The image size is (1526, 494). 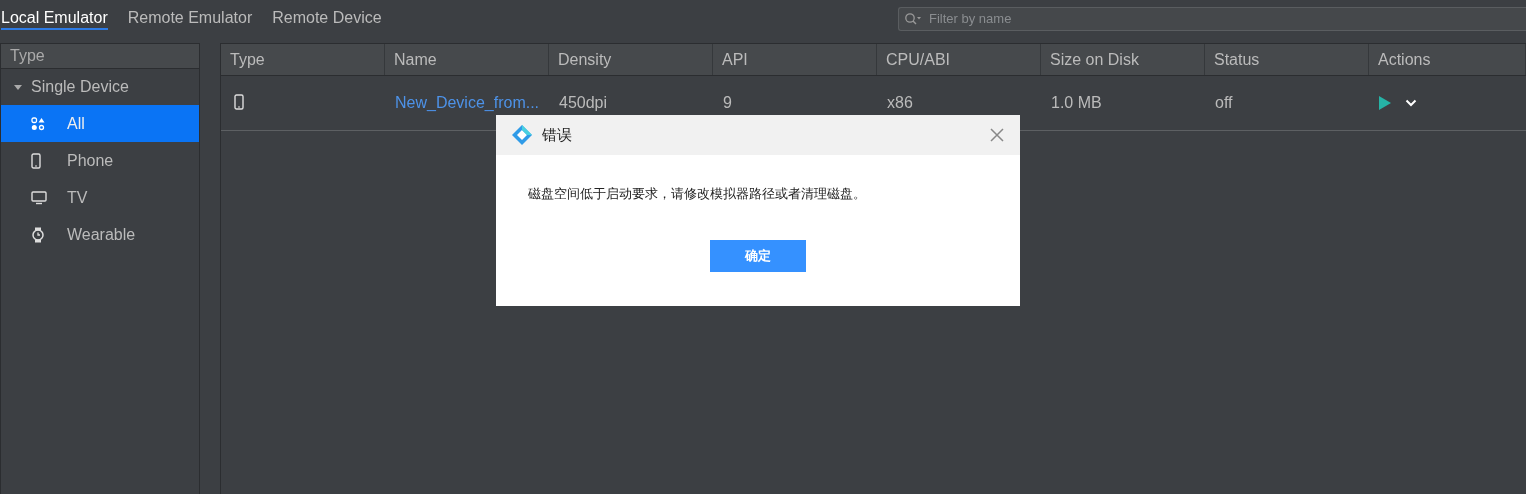 What do you see at coordinates (1123, 59) in the screenshot?
I see `column-header: Size on Disk` at bounding box center [1123, 59].